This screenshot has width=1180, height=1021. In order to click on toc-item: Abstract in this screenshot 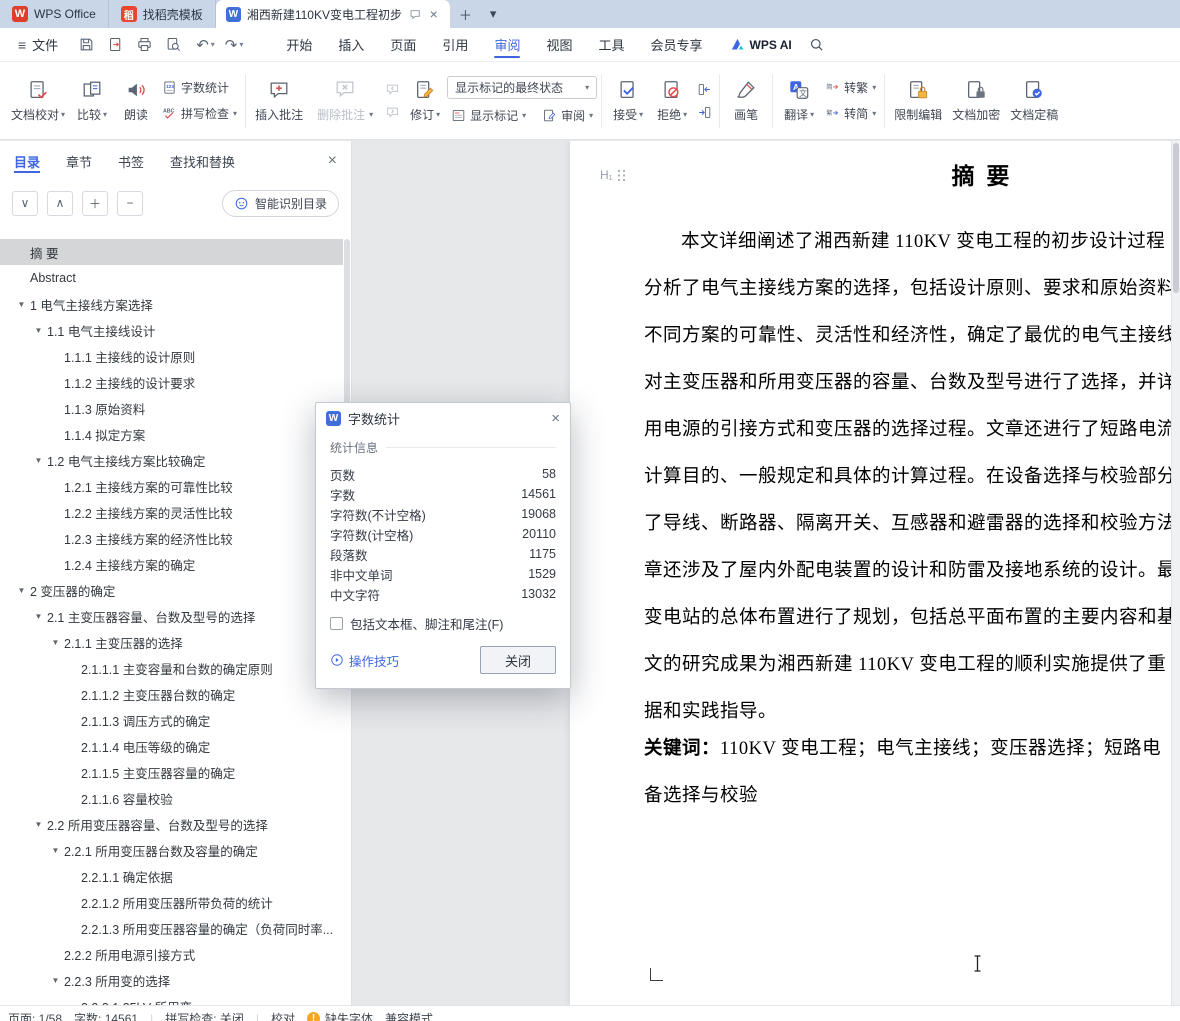, I will do `click(171, 278)`.